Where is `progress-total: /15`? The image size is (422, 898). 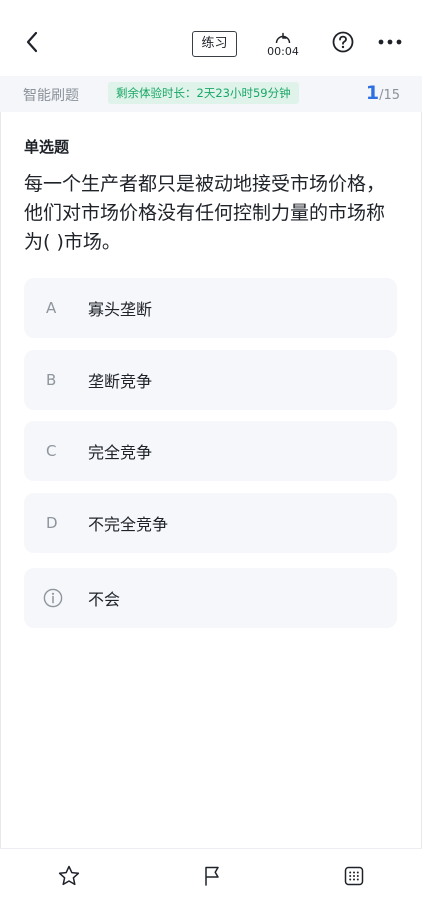
progress-total: /15 is located at coordinates (389, 95).